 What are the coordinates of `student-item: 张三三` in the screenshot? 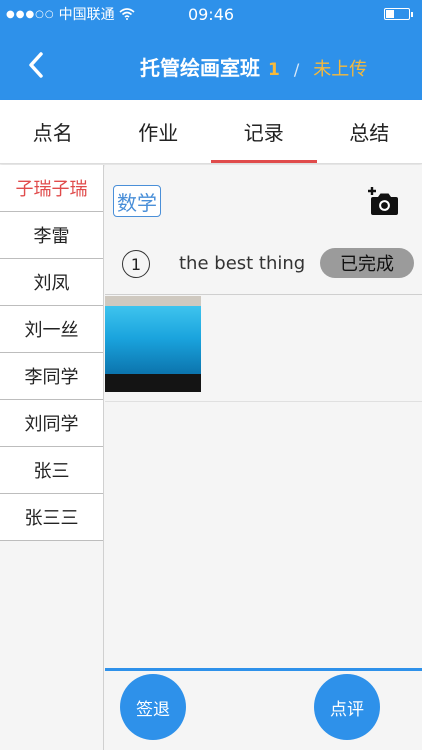 It's located at (51, 517).